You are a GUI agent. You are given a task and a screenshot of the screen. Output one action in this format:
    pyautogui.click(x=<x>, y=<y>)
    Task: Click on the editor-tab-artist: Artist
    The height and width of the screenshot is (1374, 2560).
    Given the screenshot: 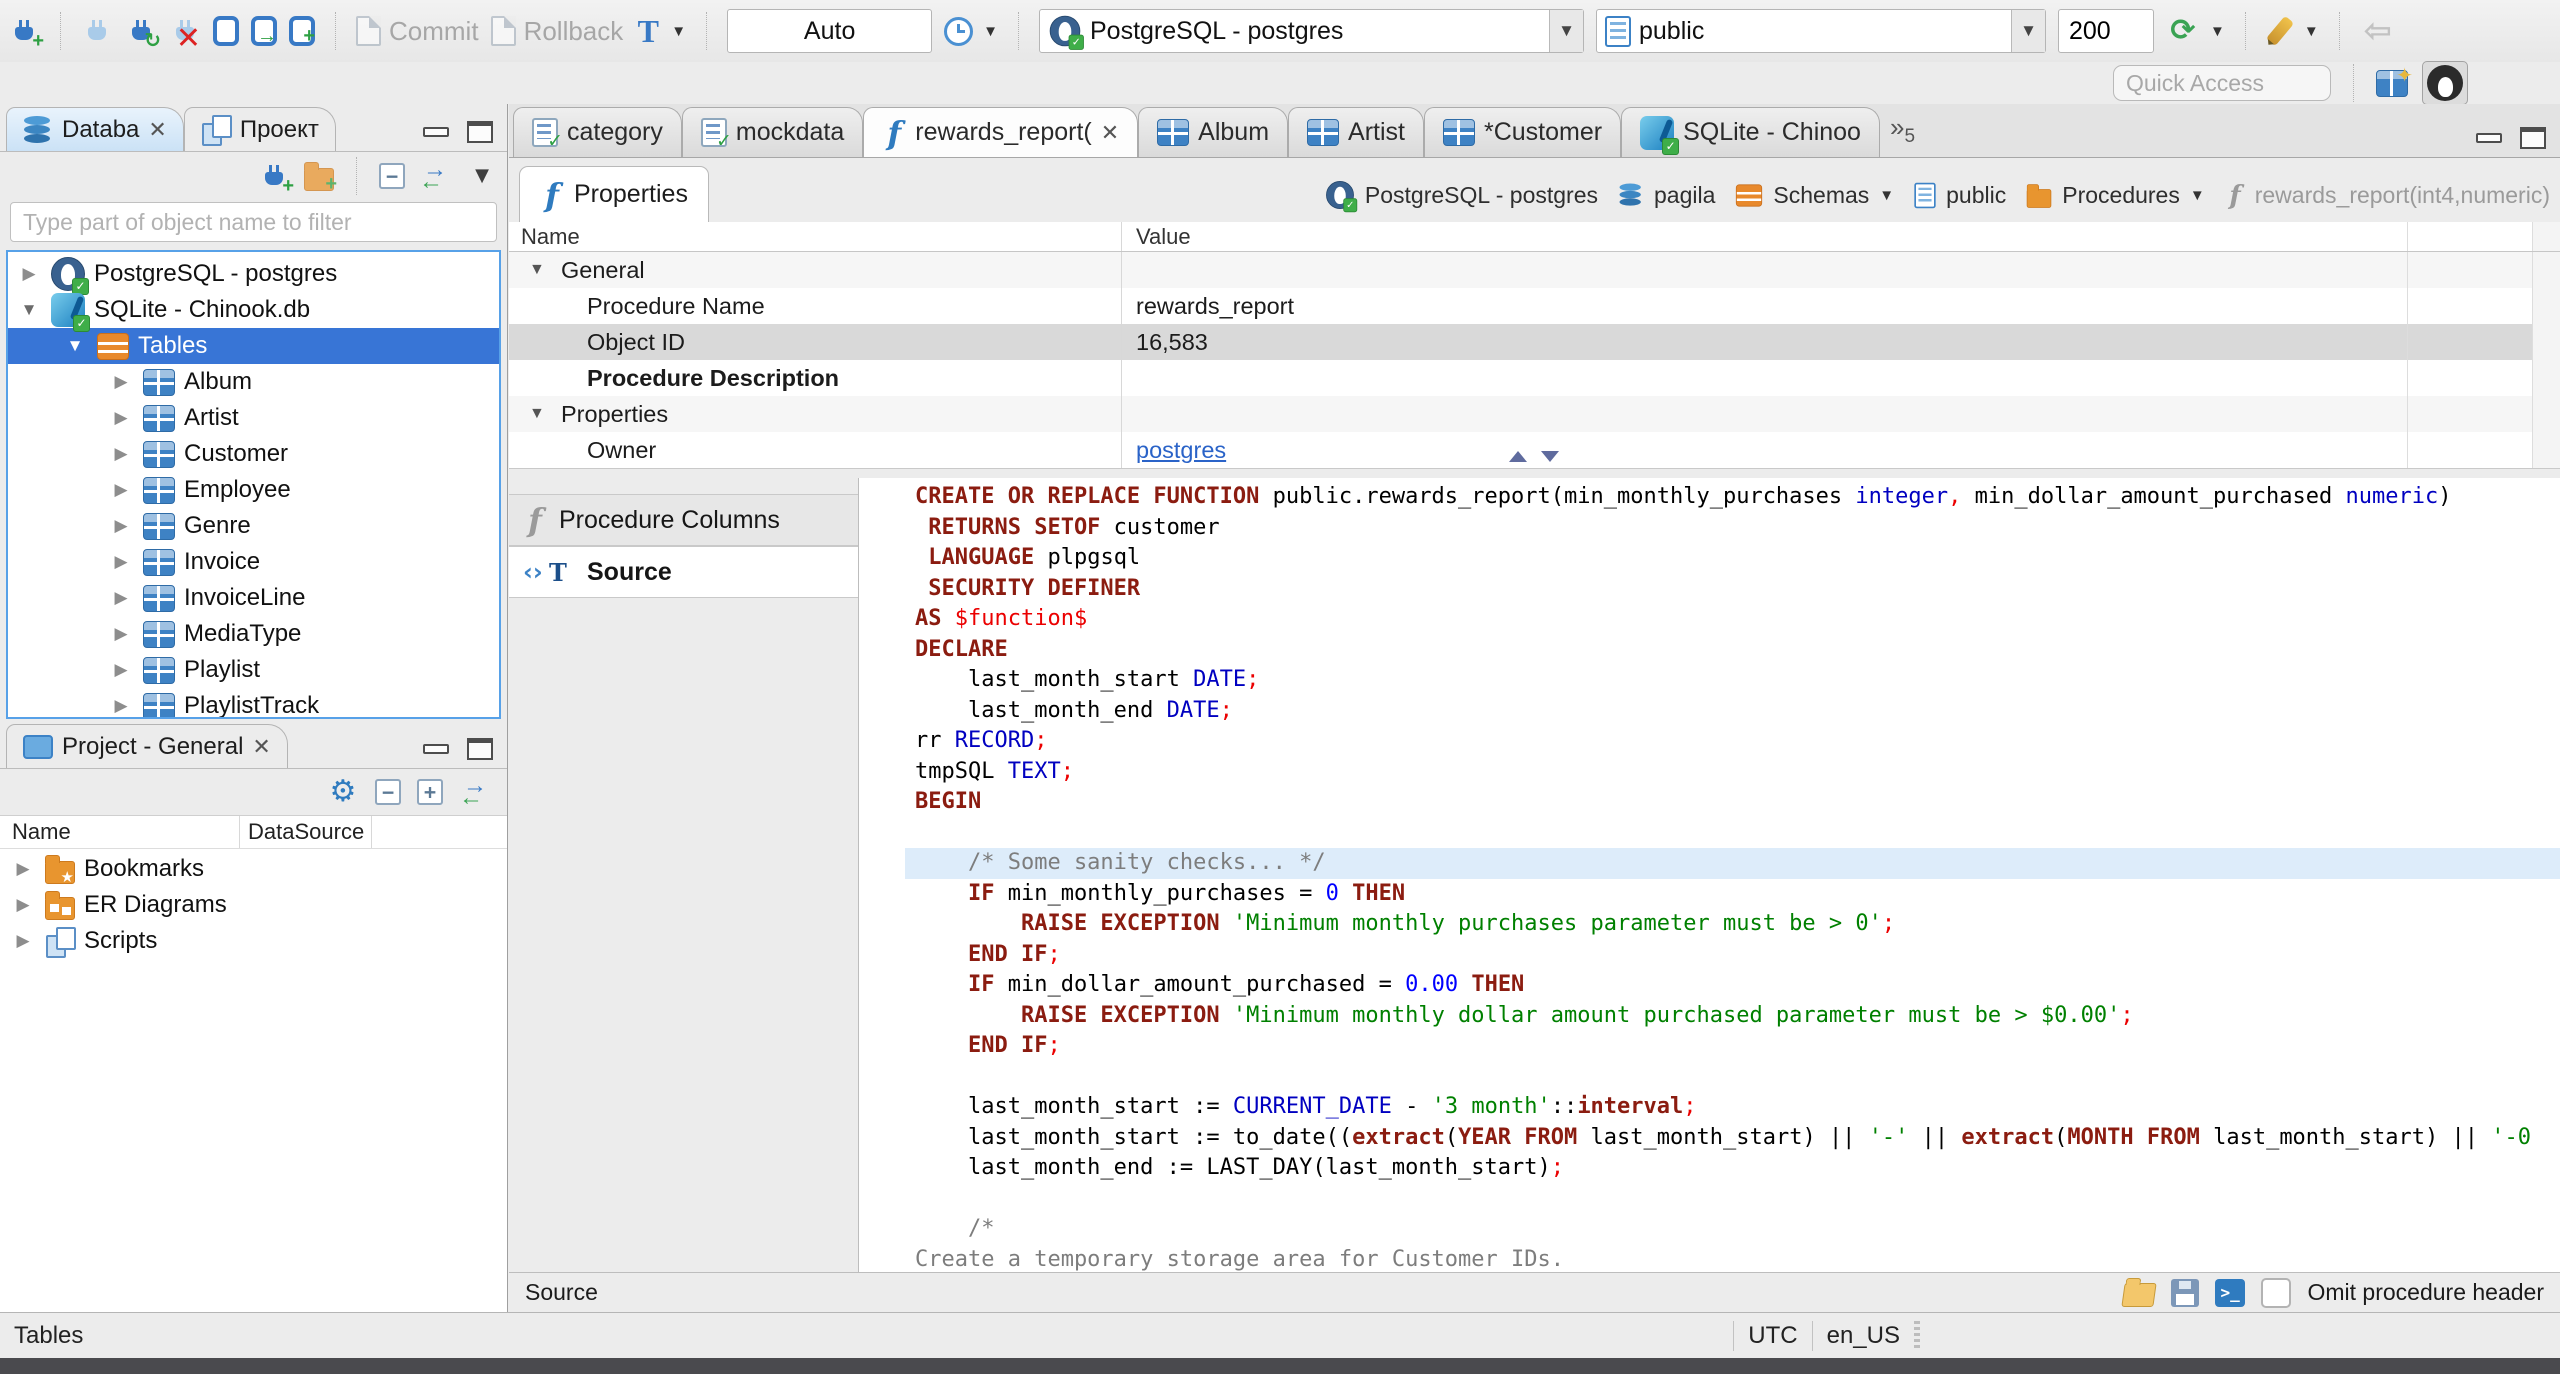 What is the action you would take?
    pyautogui.click(x=1356, y=132)
    